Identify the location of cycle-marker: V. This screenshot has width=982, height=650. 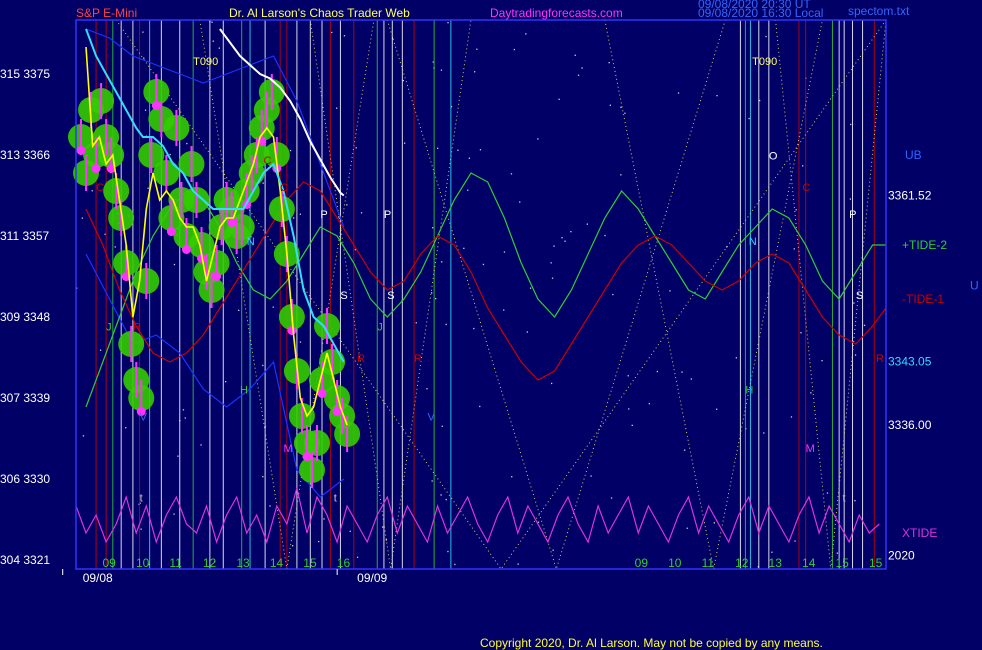
(431, 418).